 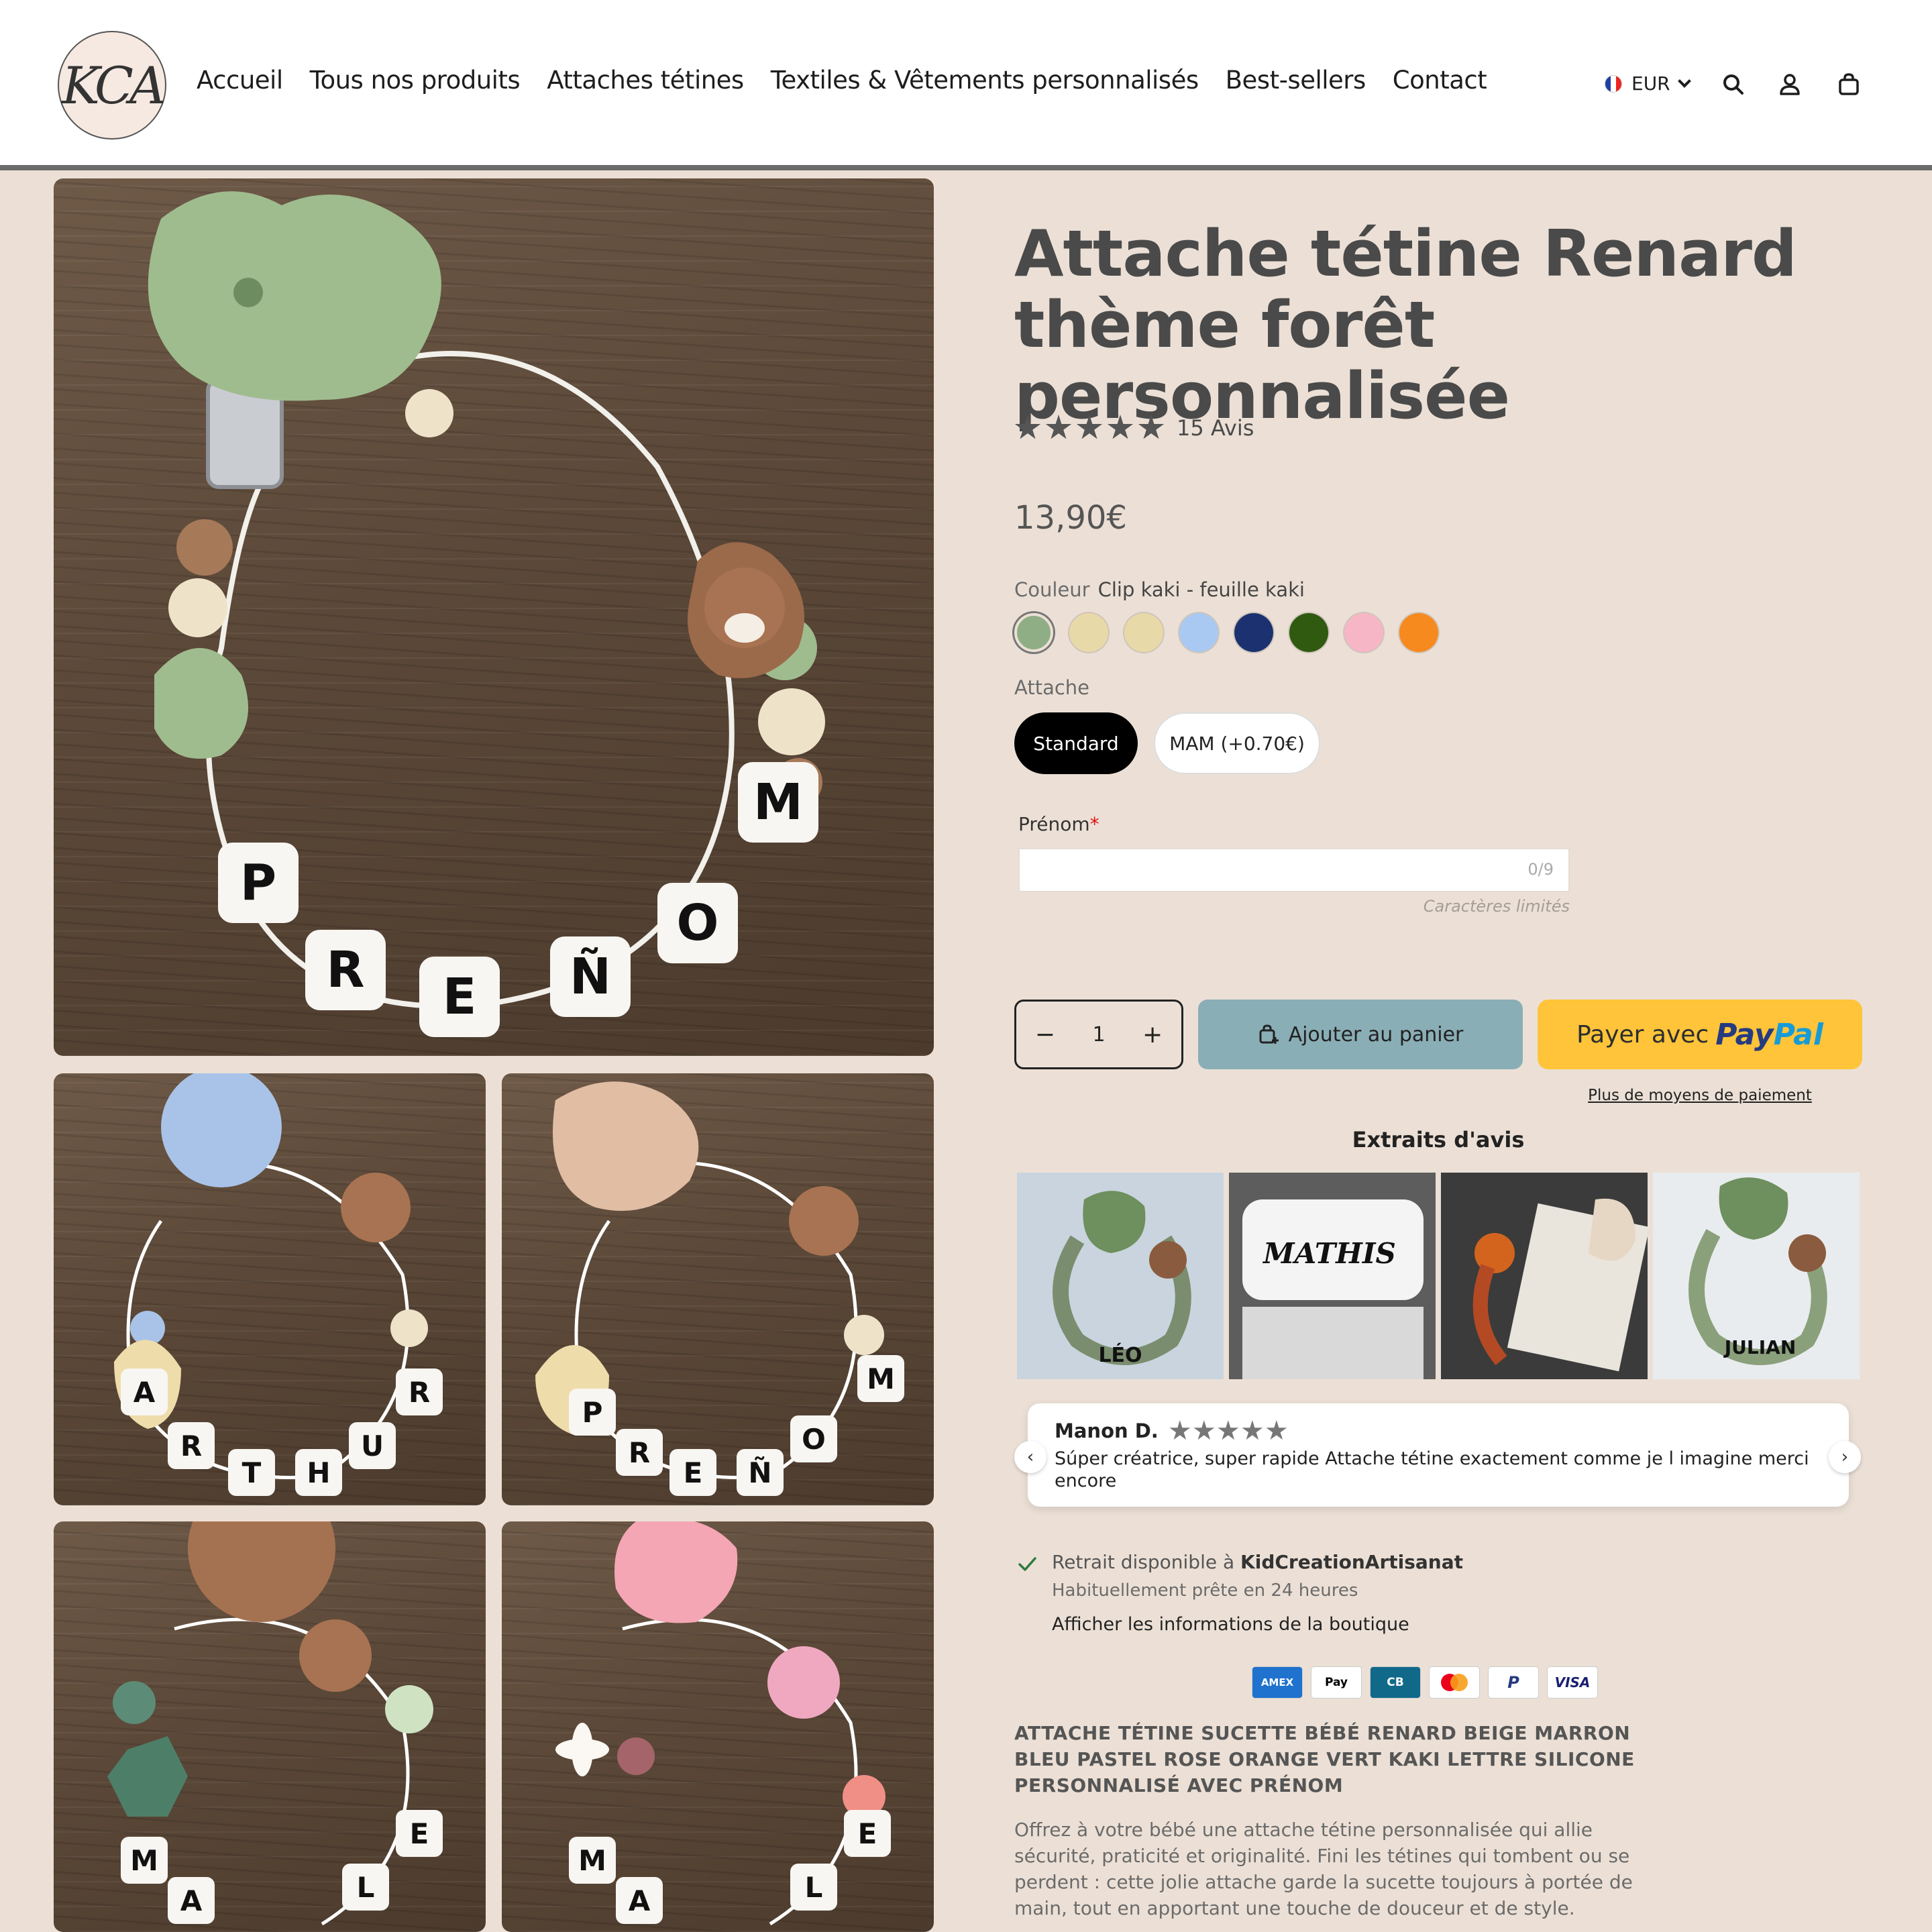 I want to click on chevron-down-icon, so click(x=1684, y=81).